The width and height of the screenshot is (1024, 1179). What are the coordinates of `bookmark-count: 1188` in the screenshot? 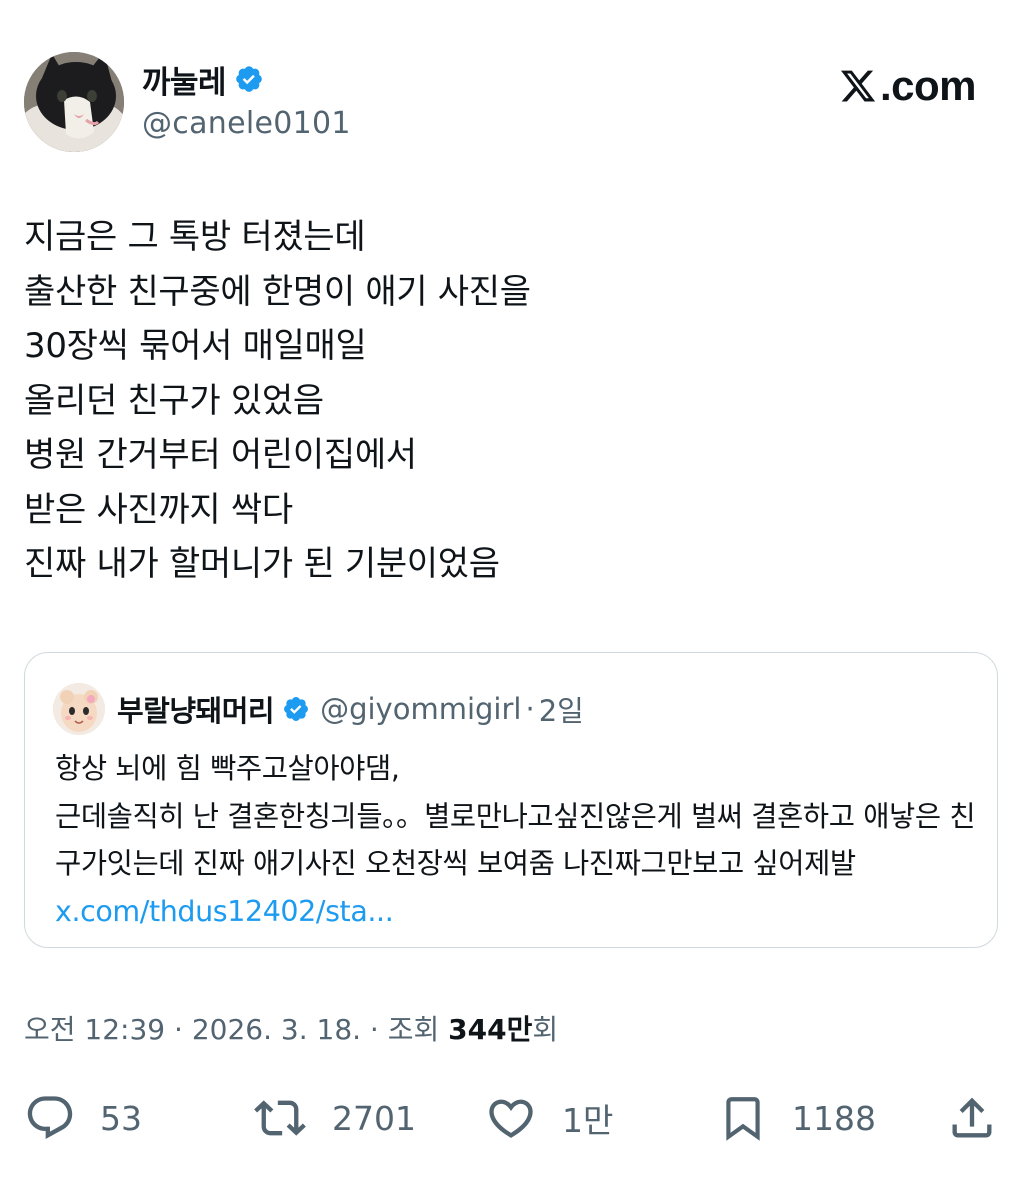 It's located at (834, 1118).